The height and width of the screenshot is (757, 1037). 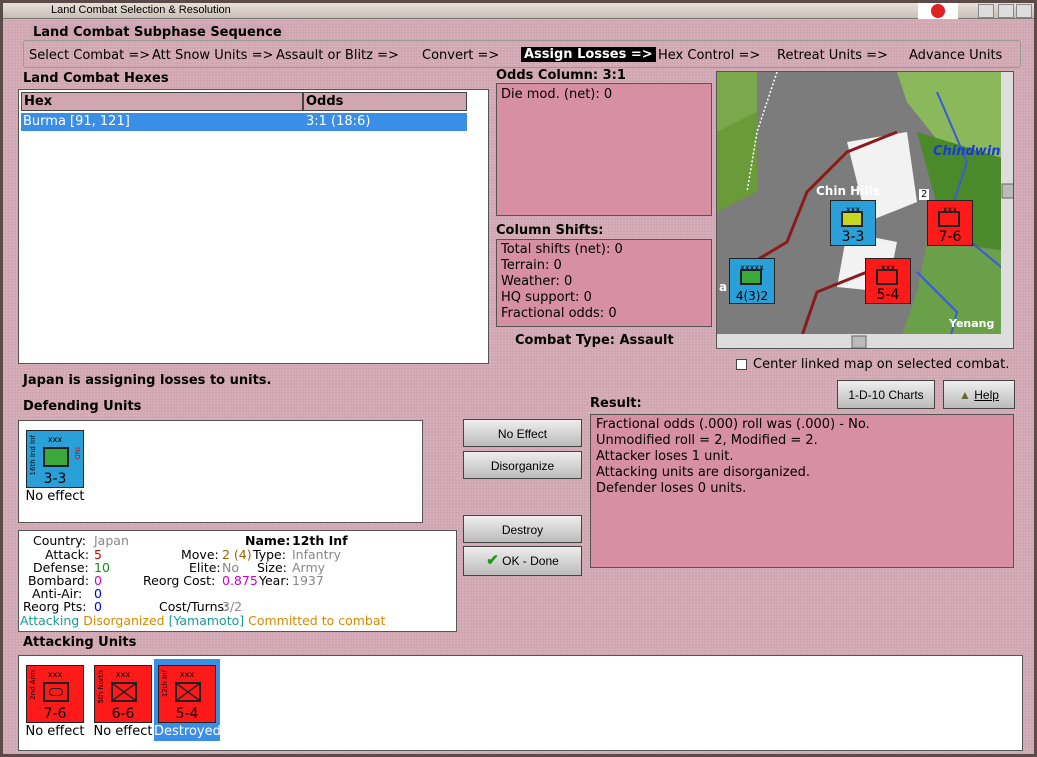 I want to click on year-value: 1937, so click(x=308, y=580).